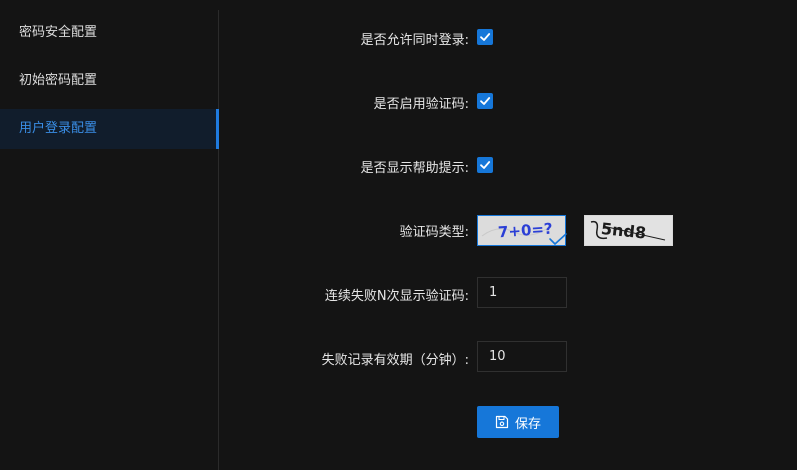  Describe the element at coordinates (109, 33) in the screenshot. I see `sidebar-item-password-security: 密码安全配置` at that location.